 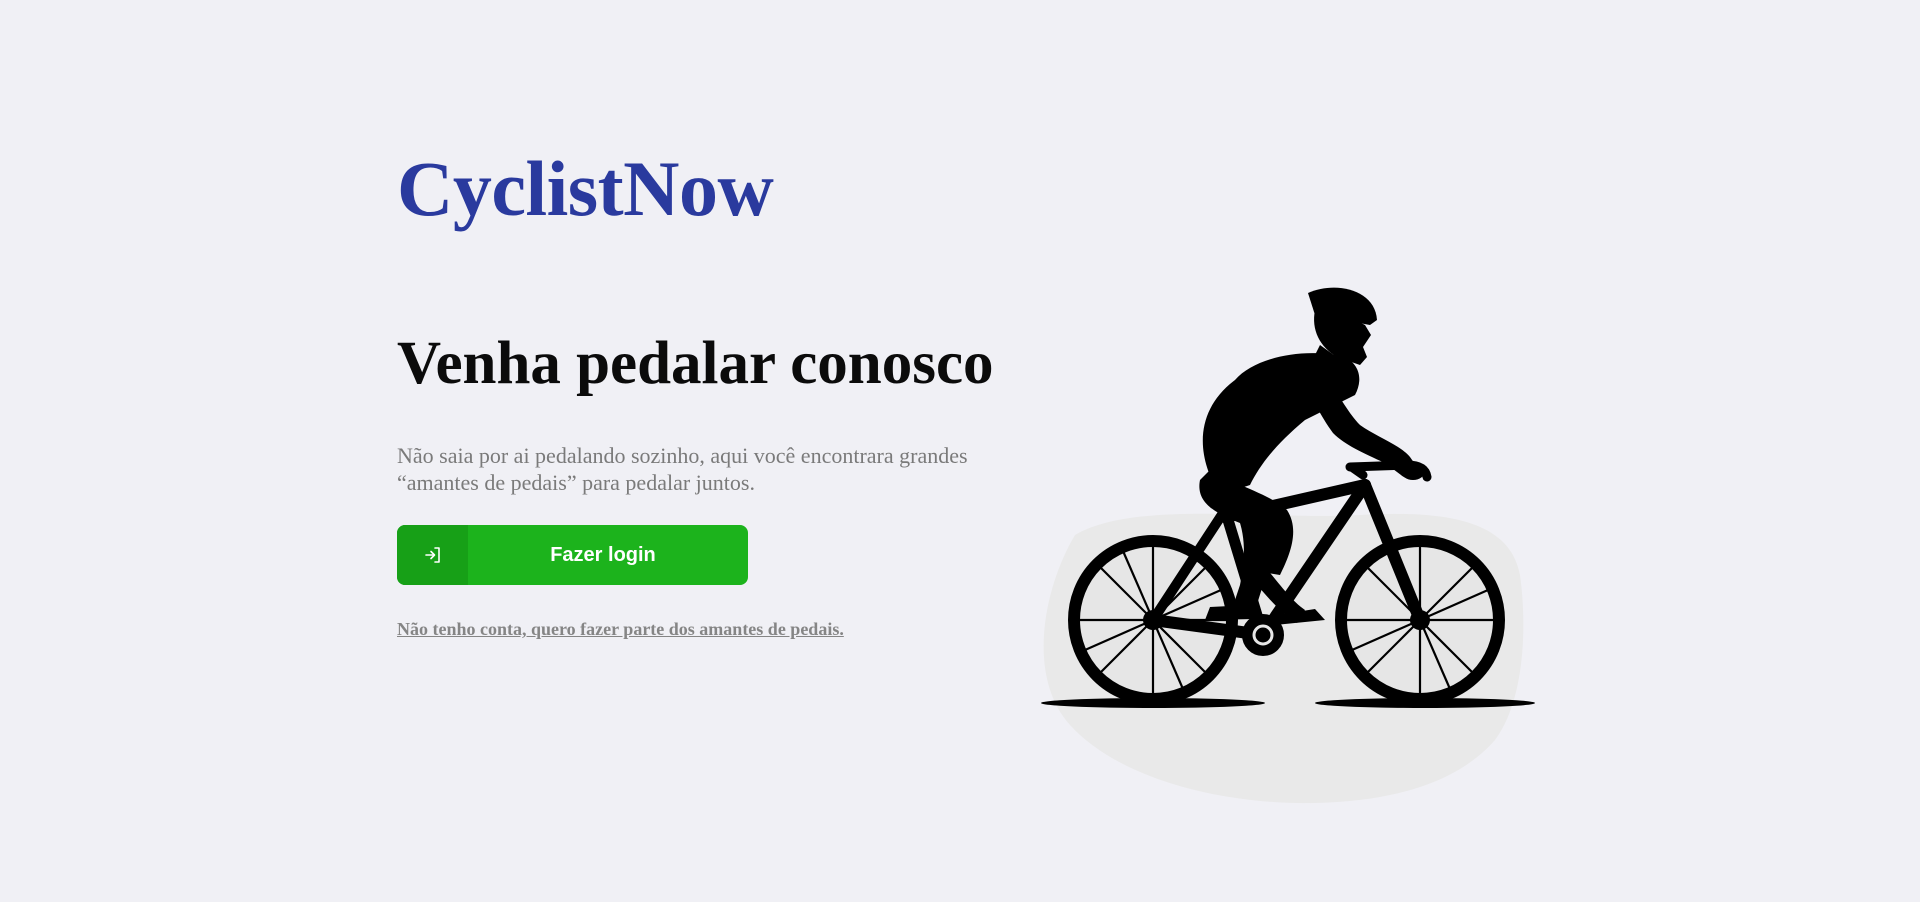 I want to click on login-button: Fazer login, so click(x=572, y=555).